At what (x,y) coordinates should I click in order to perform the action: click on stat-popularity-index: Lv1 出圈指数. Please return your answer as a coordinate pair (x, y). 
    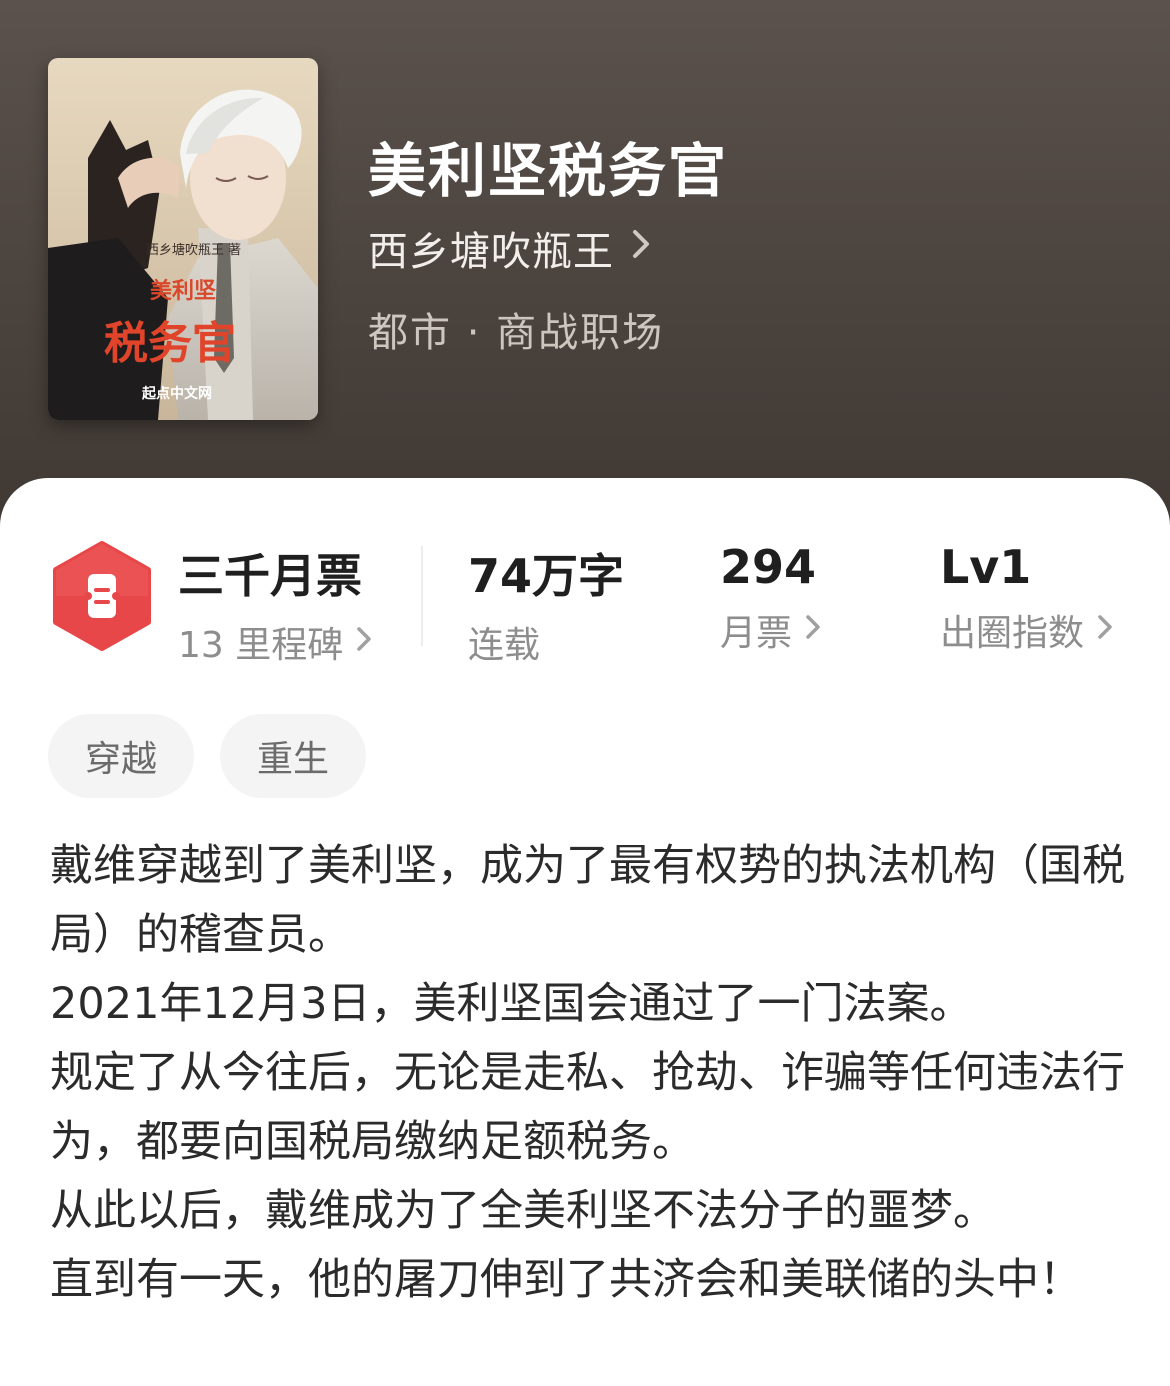
    Looking at the image, I should click on (1026, 598).